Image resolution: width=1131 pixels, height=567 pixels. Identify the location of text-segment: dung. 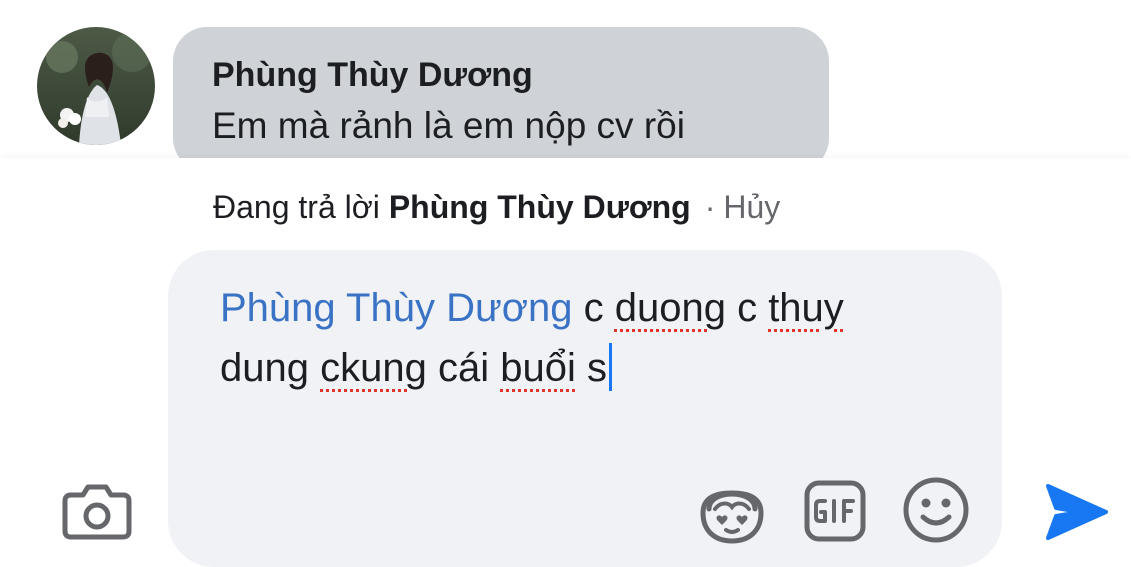
(270, 368).